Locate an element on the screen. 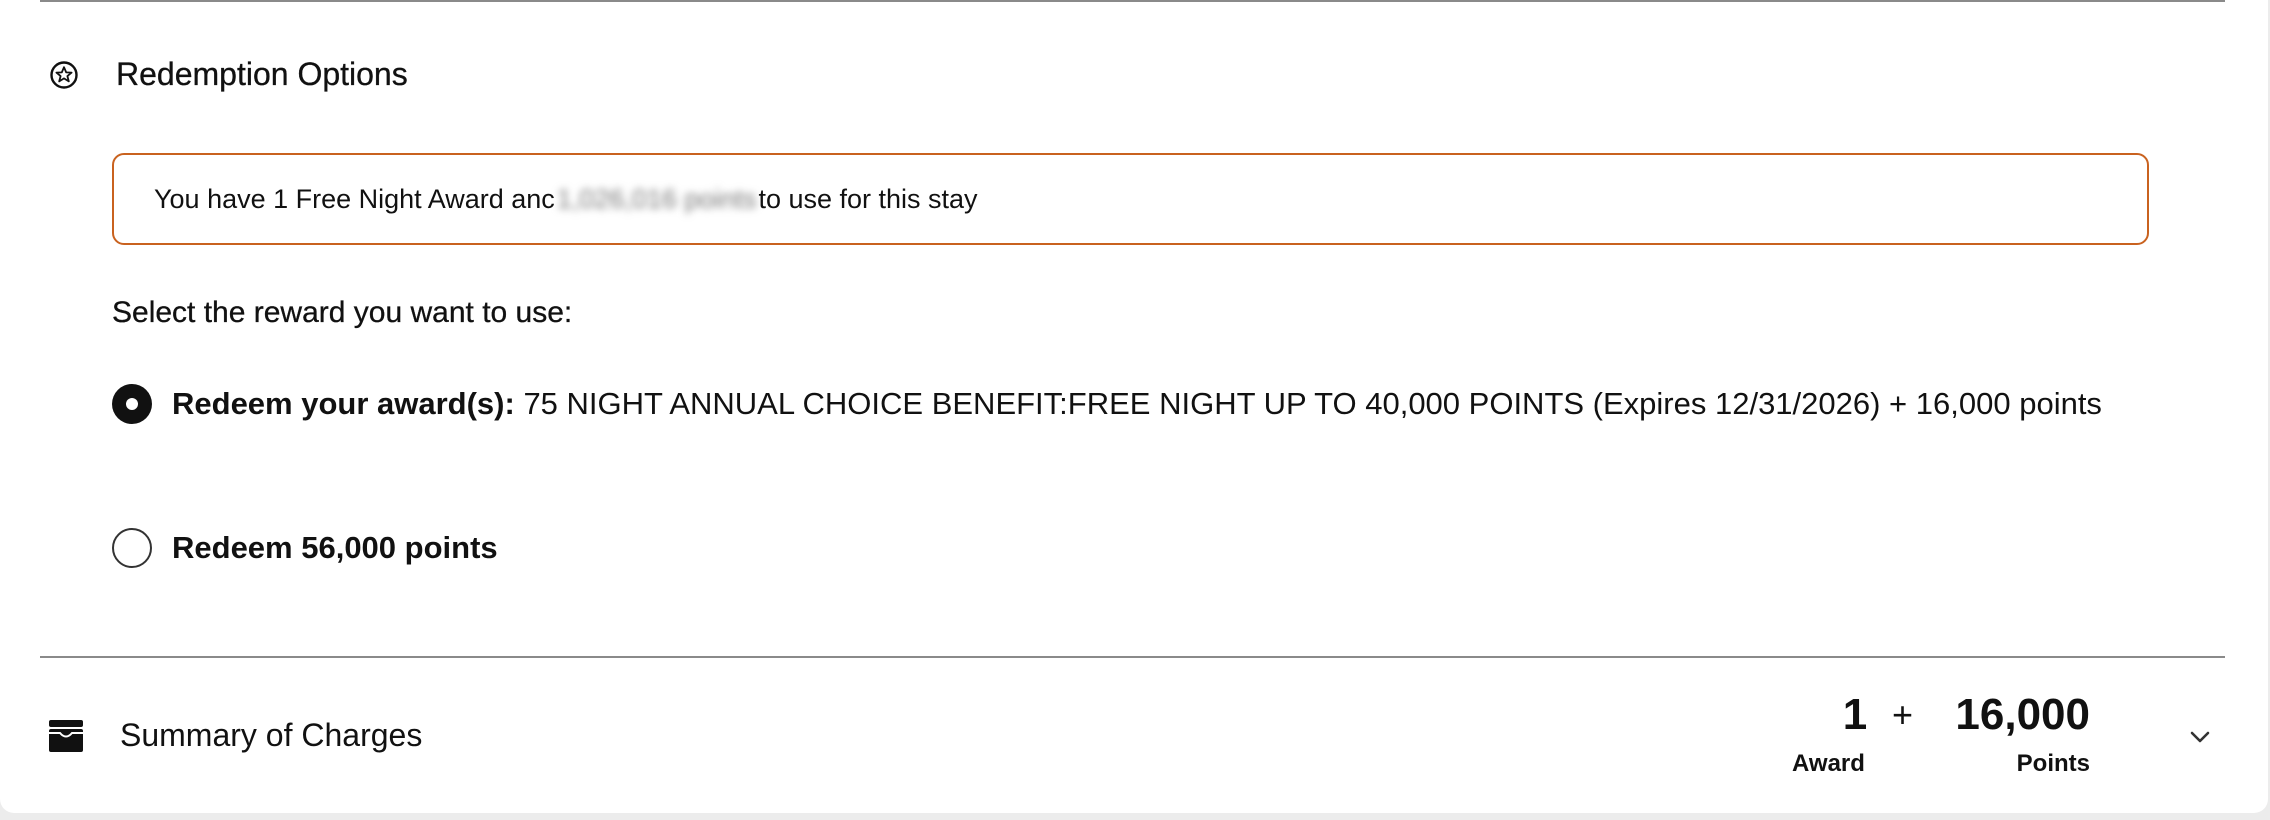  notice-text-prefix: You have 1 Free Night Award anc is located at coordinates (354, 198).